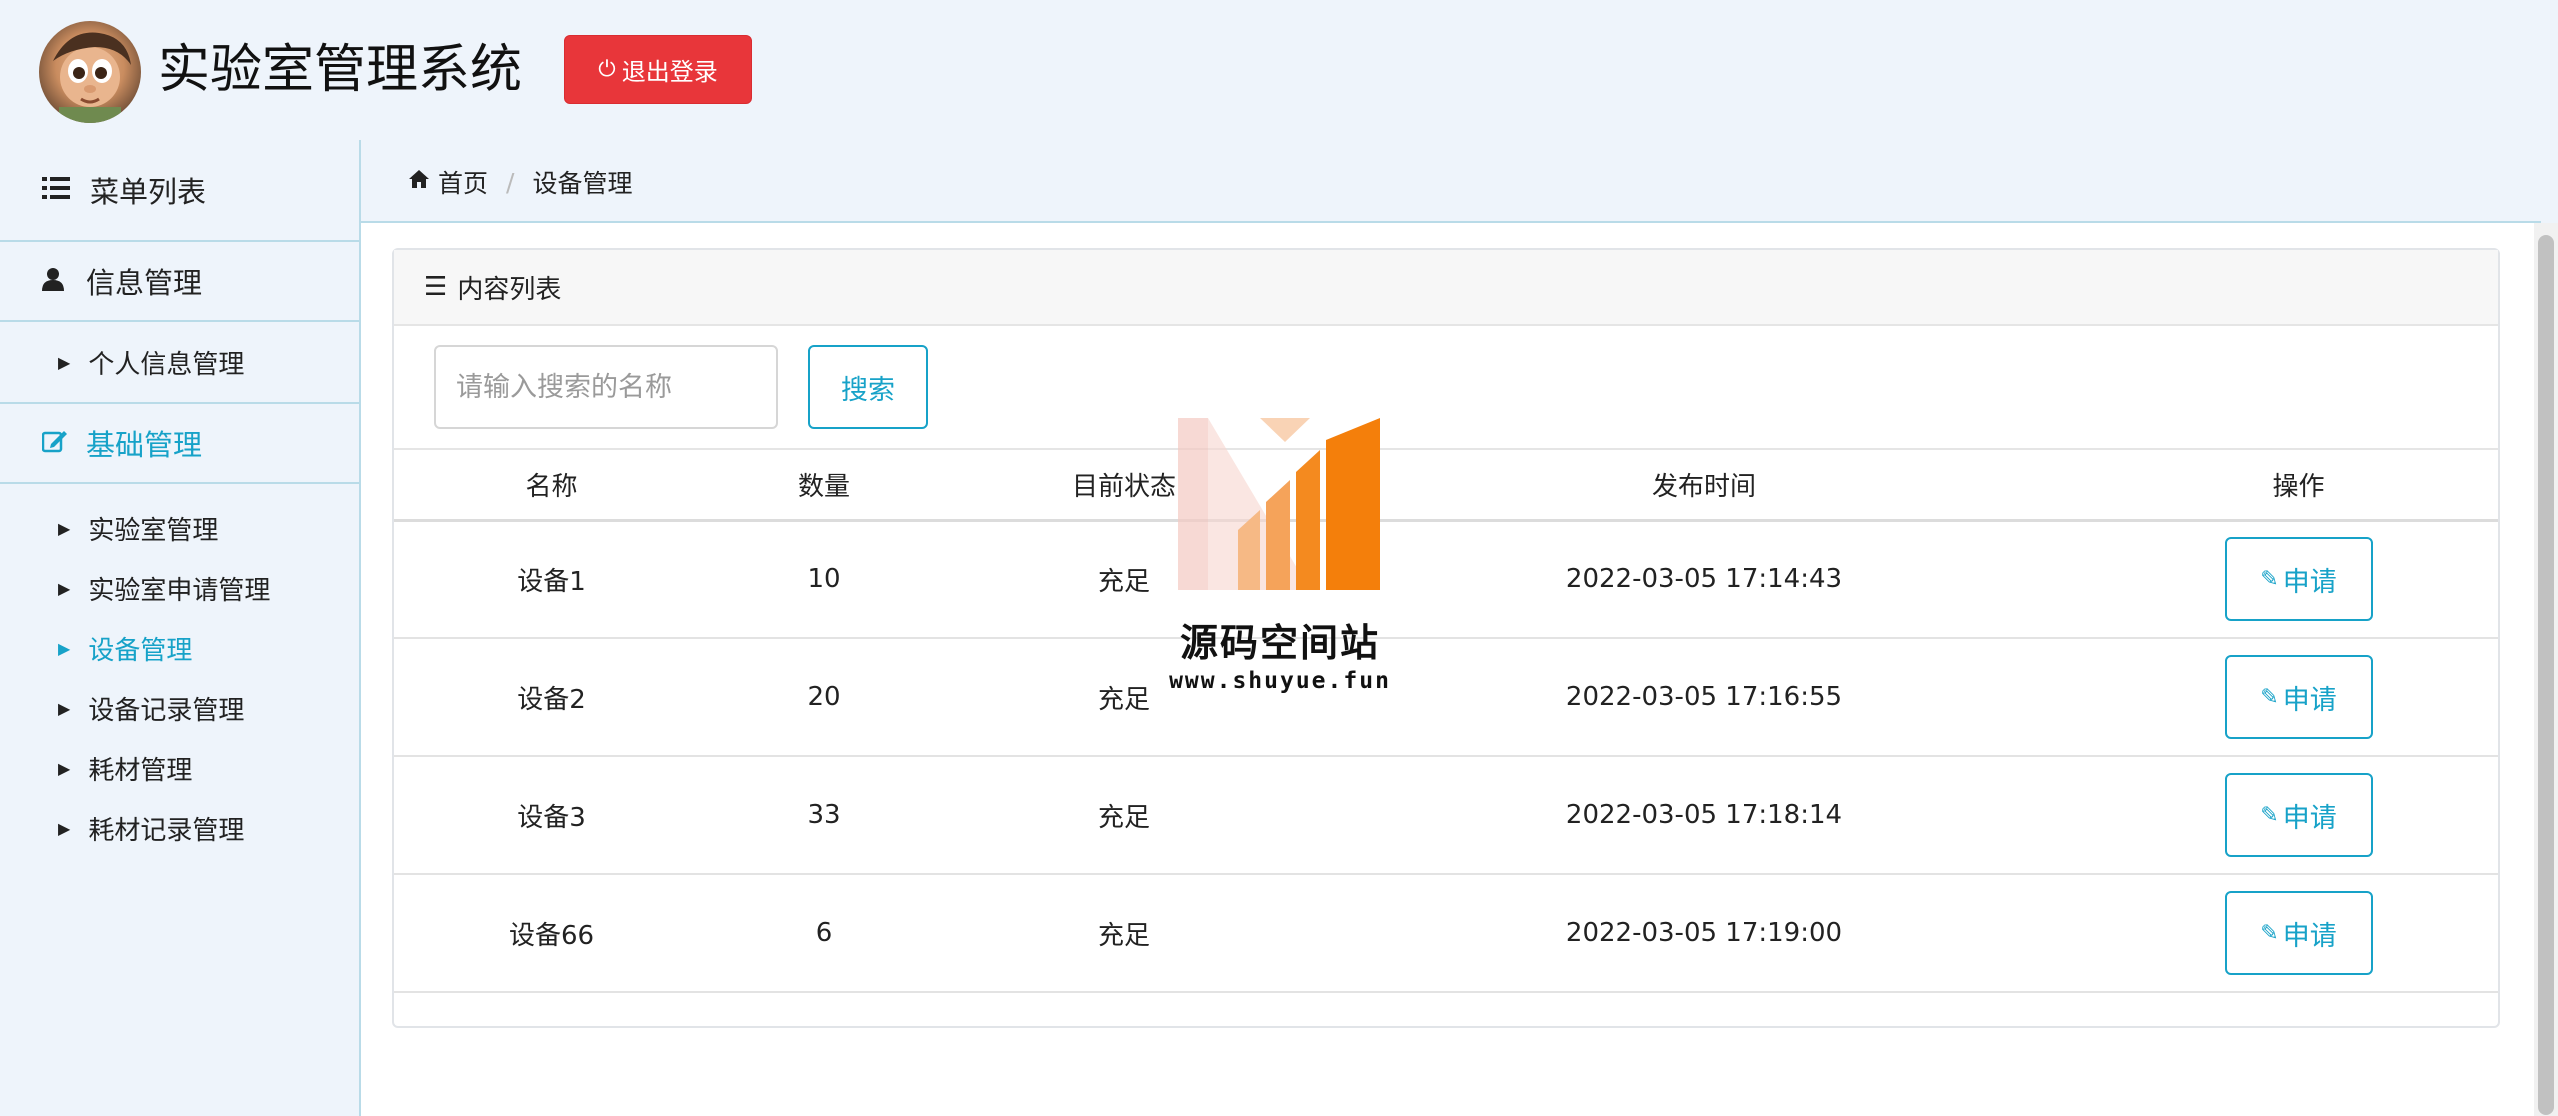 The height and width of the screenshot is (1116, 2558). What do you see at coordinates (90, 72) in the screenshot?
I see `avatar` at bounding box center [90, 72].